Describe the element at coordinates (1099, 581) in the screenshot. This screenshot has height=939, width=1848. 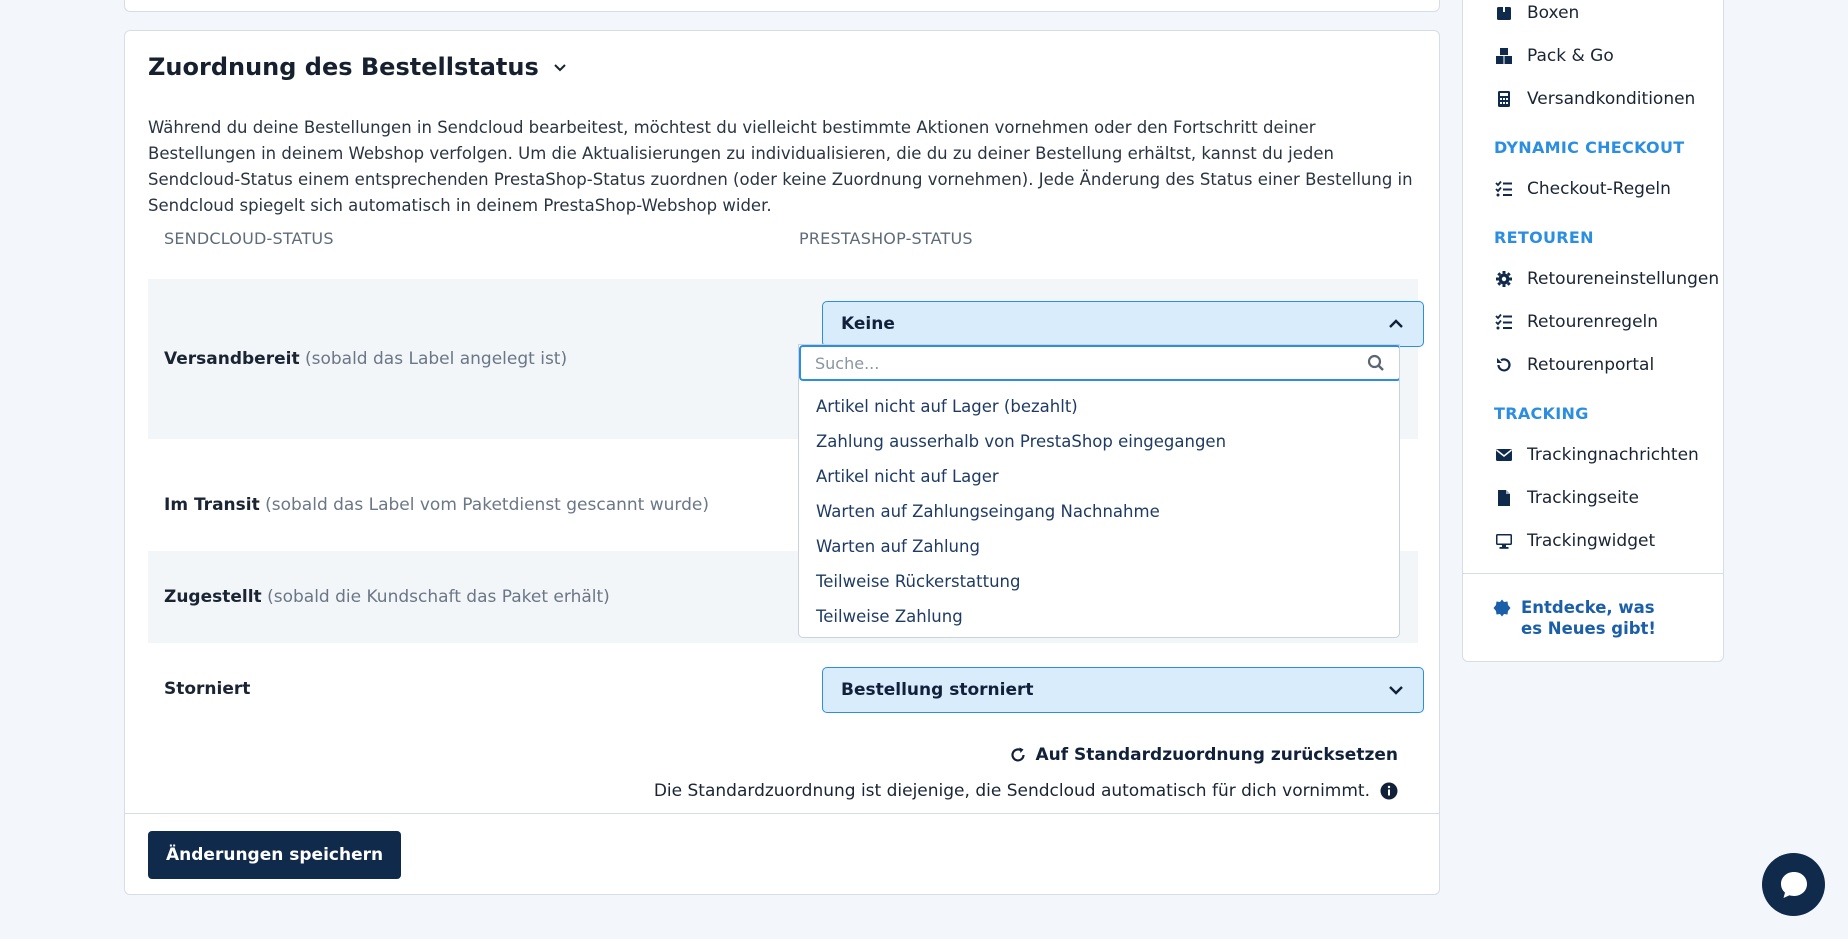
I see `dropdown-option: Teilweise Rückerstattung` at that location.